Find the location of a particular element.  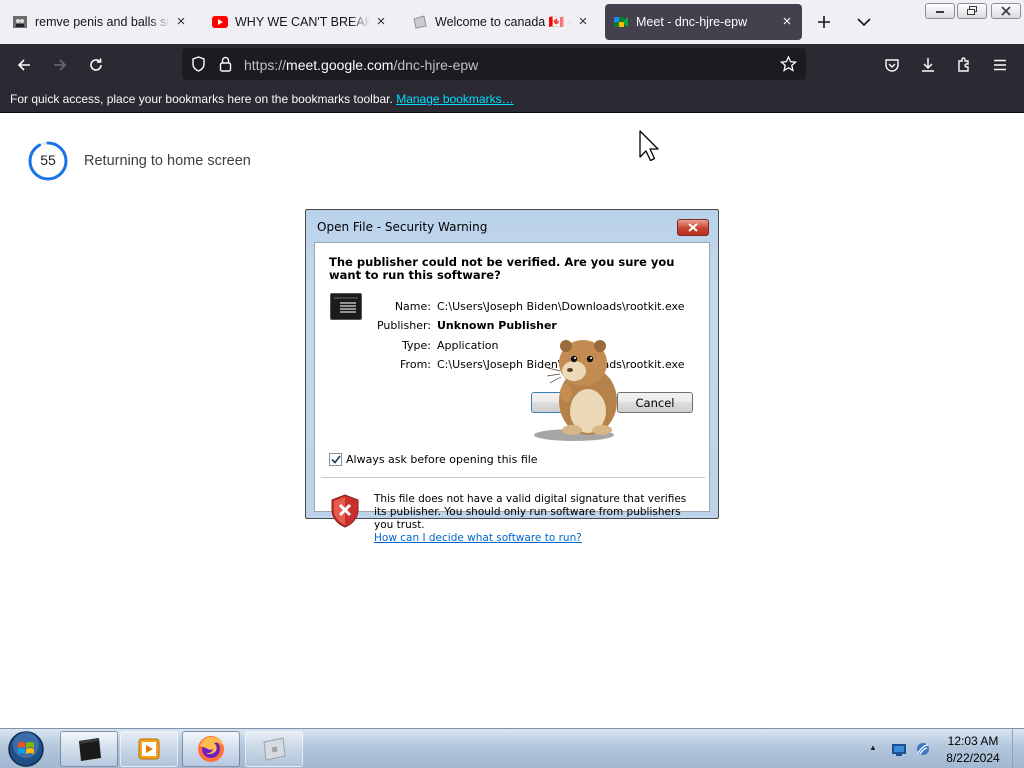

address-bar: https://meet.google.com/dnc-hjre-epw is located at coordinates (494, 64).